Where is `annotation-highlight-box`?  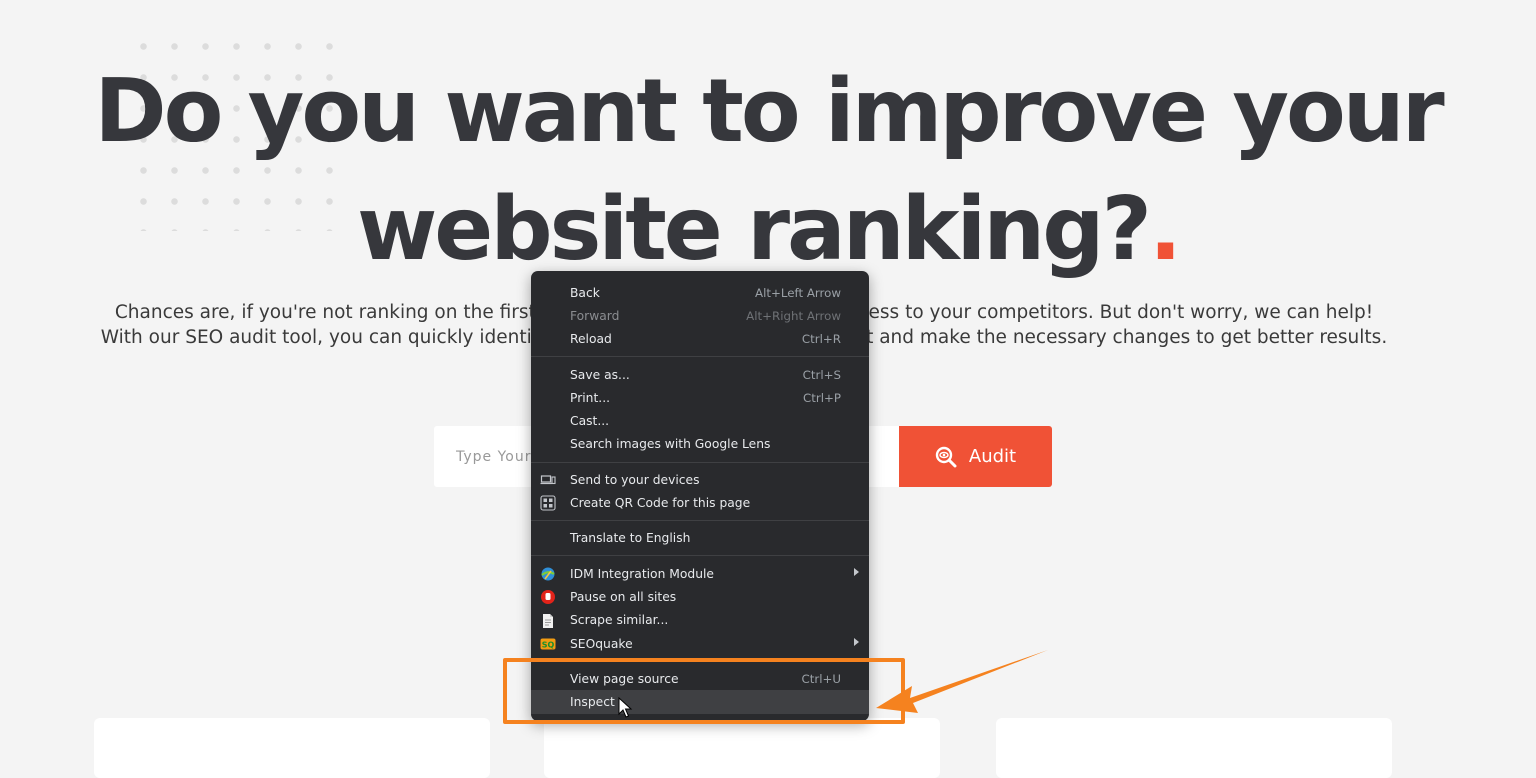 annotation-highlight-box is located at coordinates (704, 691).